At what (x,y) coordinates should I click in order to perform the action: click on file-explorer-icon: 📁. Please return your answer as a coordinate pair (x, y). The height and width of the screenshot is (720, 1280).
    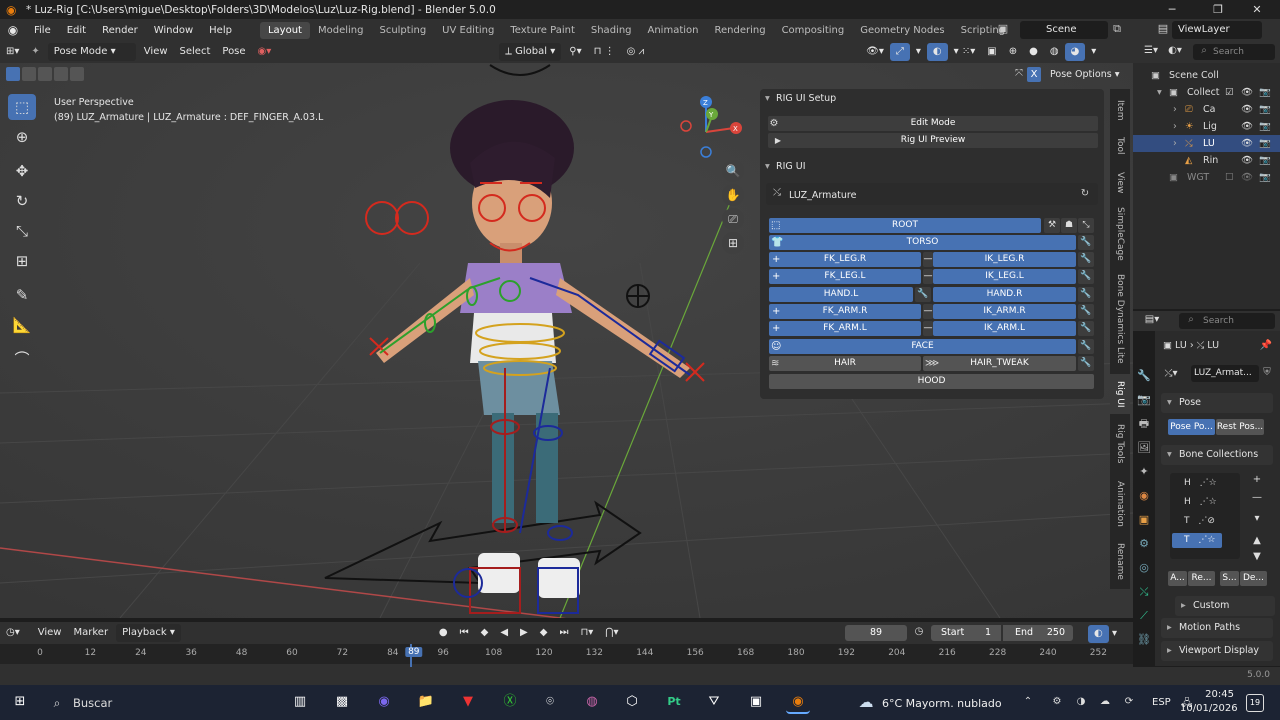
    Looking at the image, I should click on (426, 702).